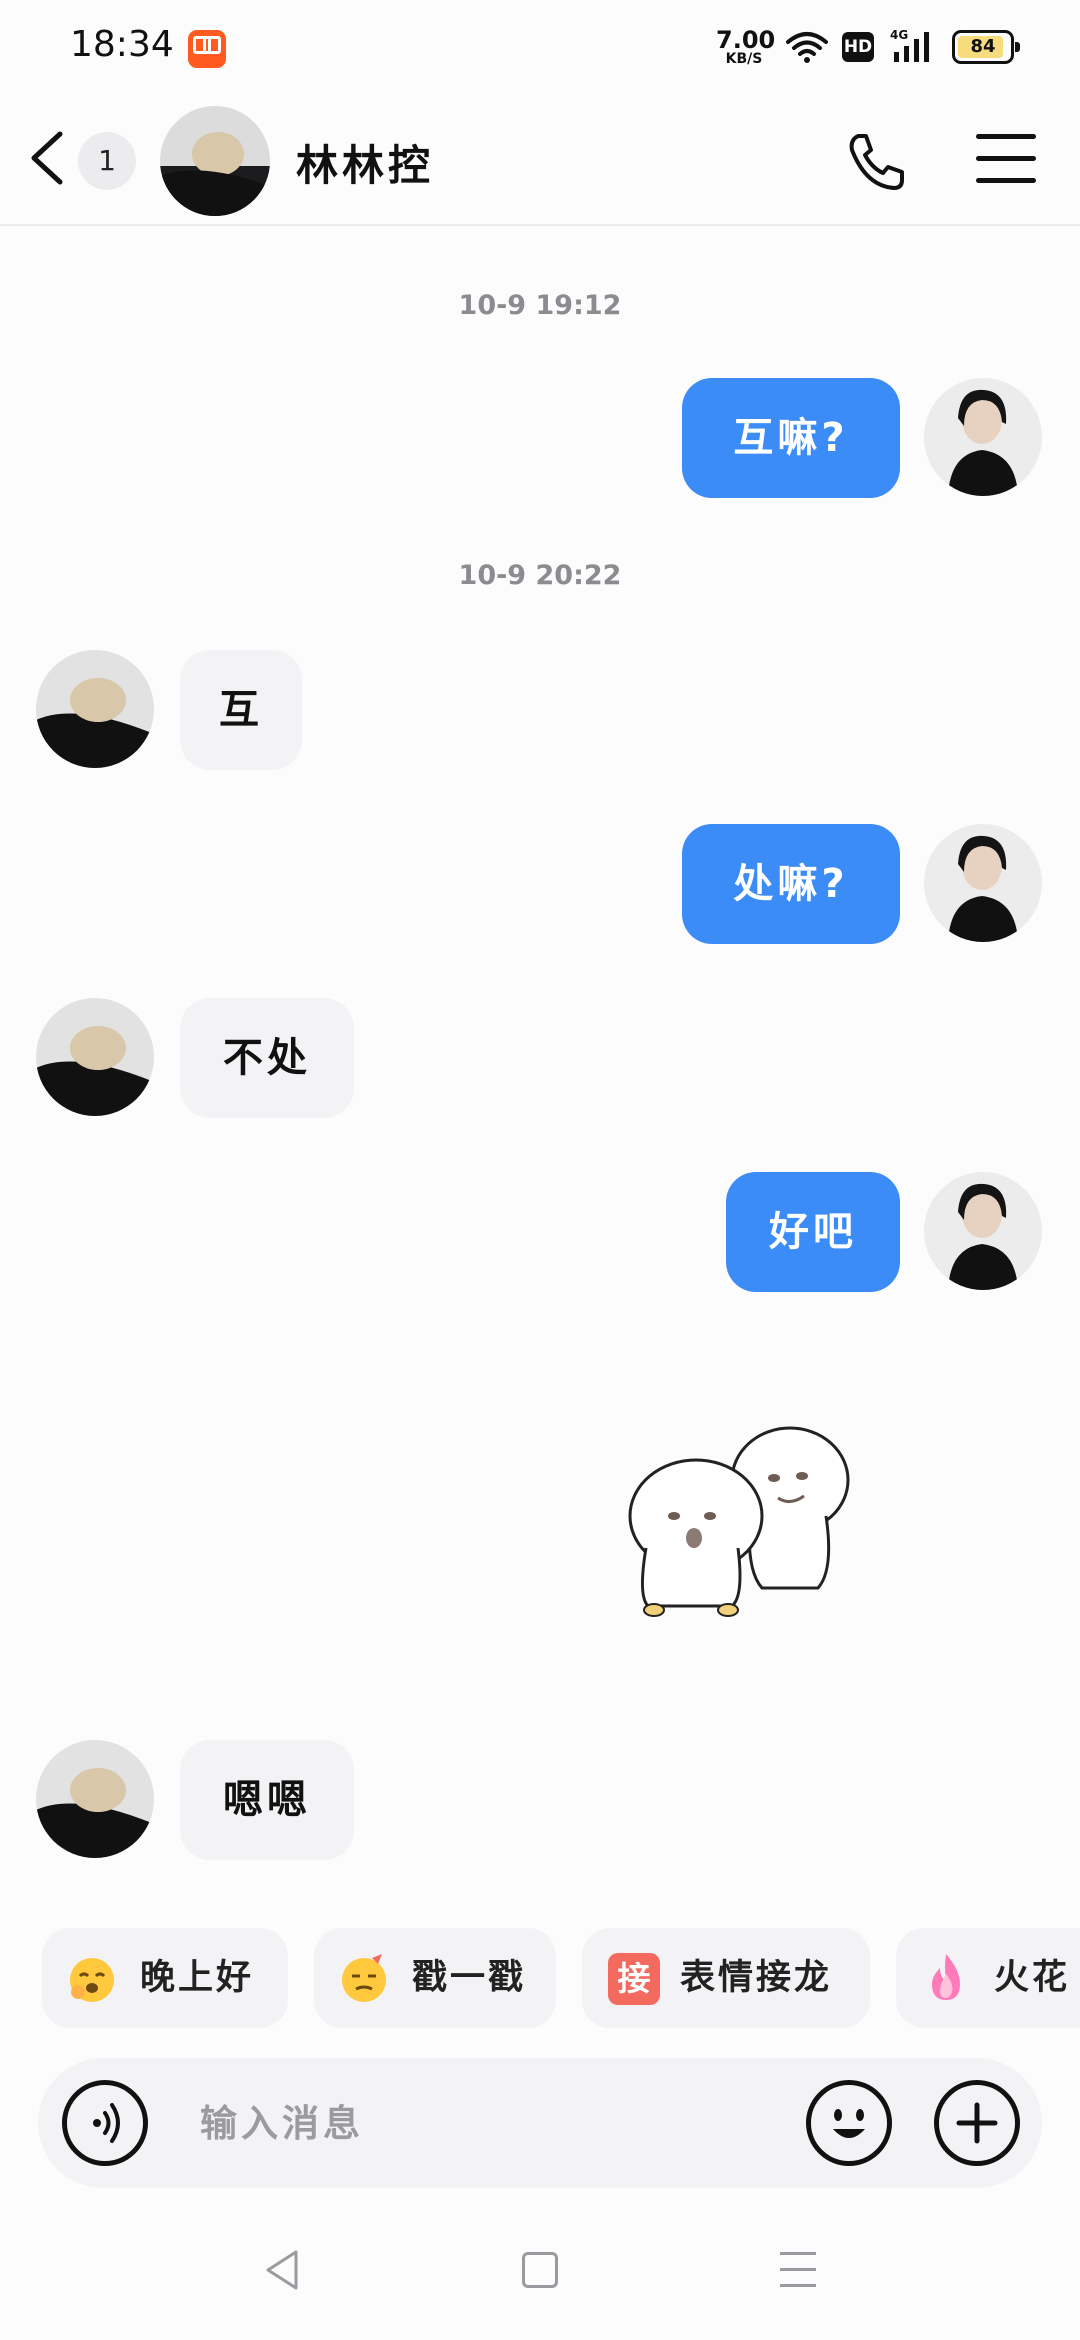 The height and width of the screenshot is (2340, 1080). Describe the element at coordinates (746, 40) in the screenshot. I see `network-speed-value: 7.00` at that location.